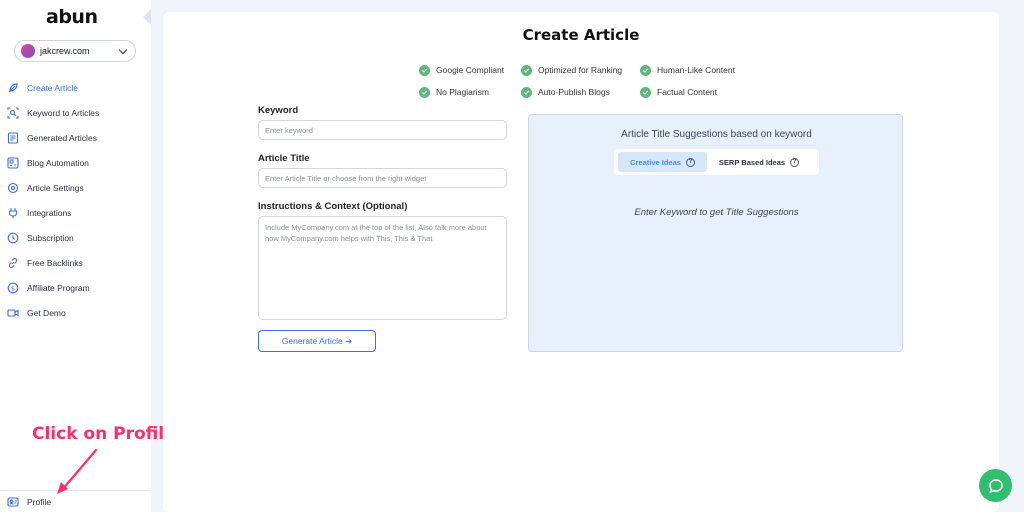 The width and height of the screenshot is (1024, 512). I want to click on dollar-icon: $, so click(13, 288).